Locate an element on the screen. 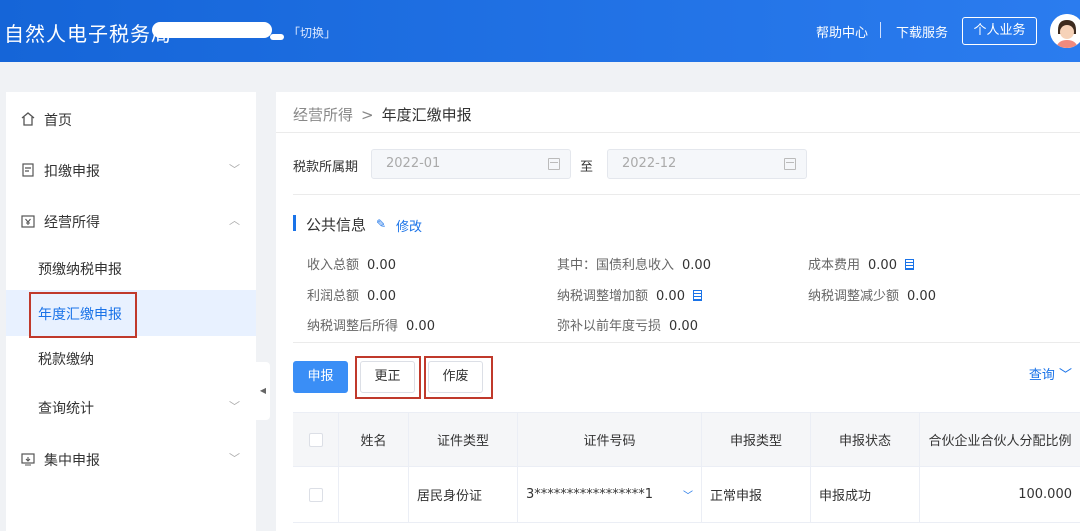 The image size is (1080, 531). info-field: 纳税调整减少额 0.00 is located at coordinates (872, 294).